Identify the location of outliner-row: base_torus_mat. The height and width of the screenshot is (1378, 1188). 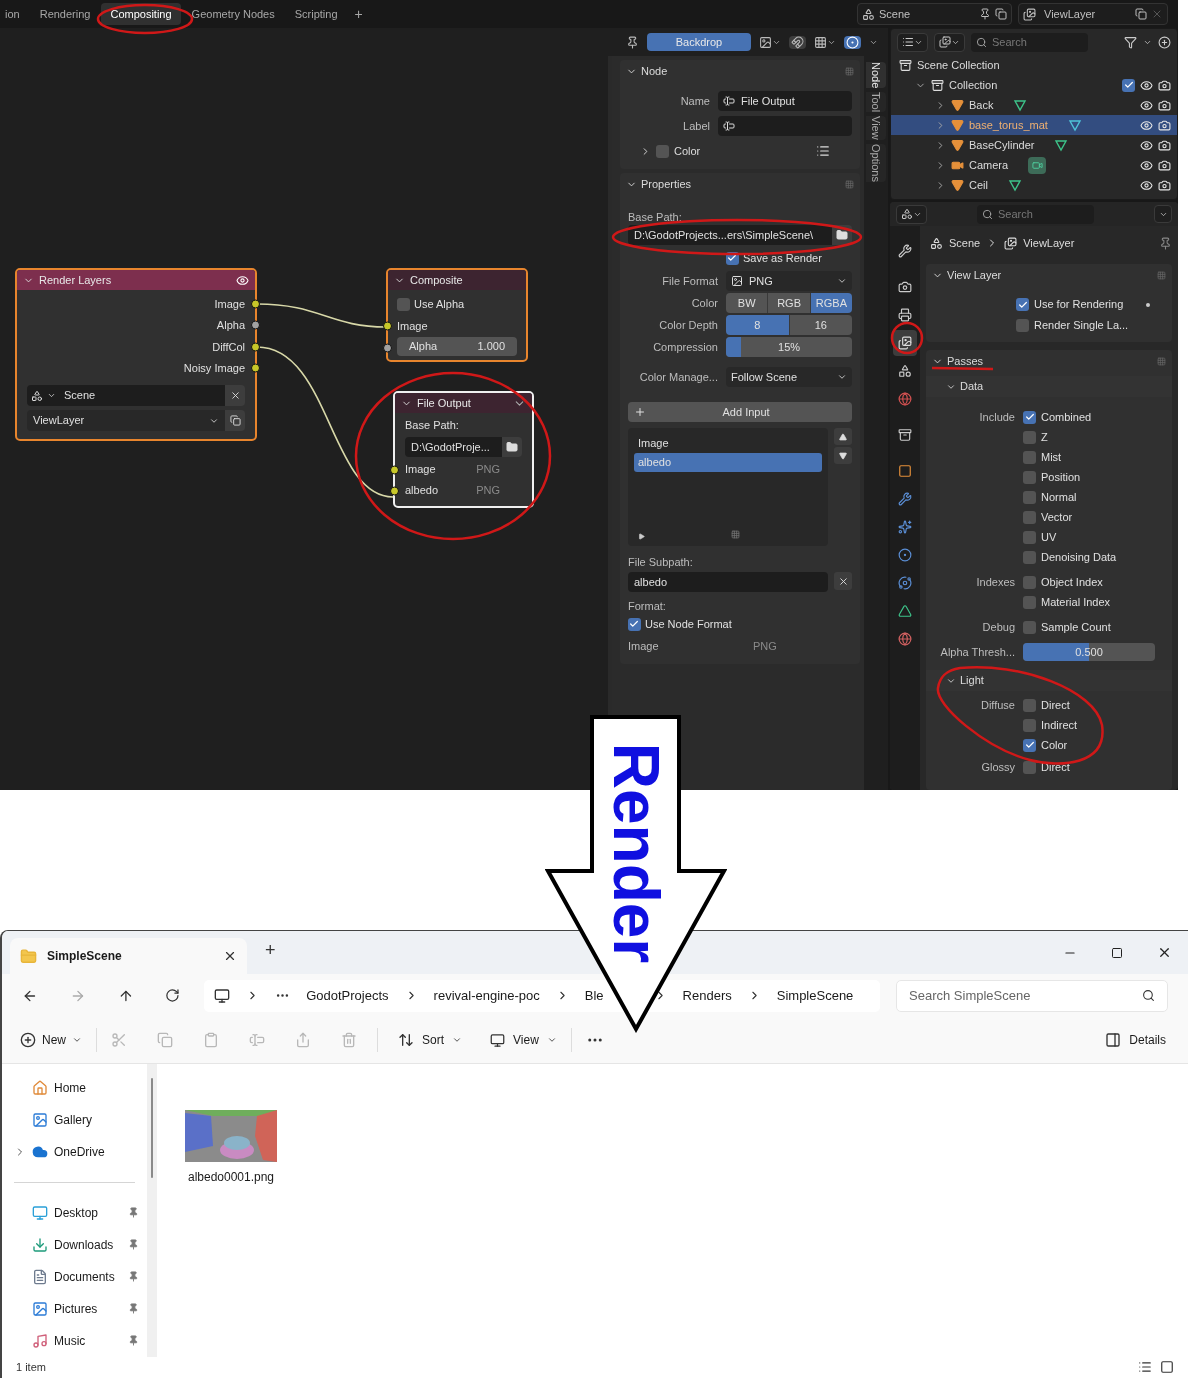
(1034, 125).